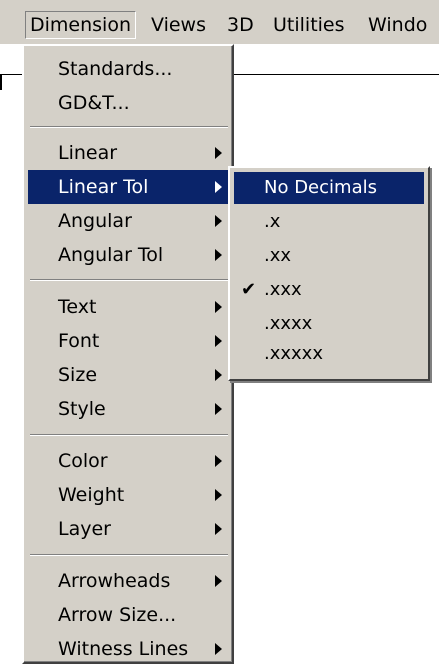 The width and height of the screenshot is (439, 666). Describe the element at coordinates (129, 461) in the screenshot. I see `menu-item-color: Color` at that location.